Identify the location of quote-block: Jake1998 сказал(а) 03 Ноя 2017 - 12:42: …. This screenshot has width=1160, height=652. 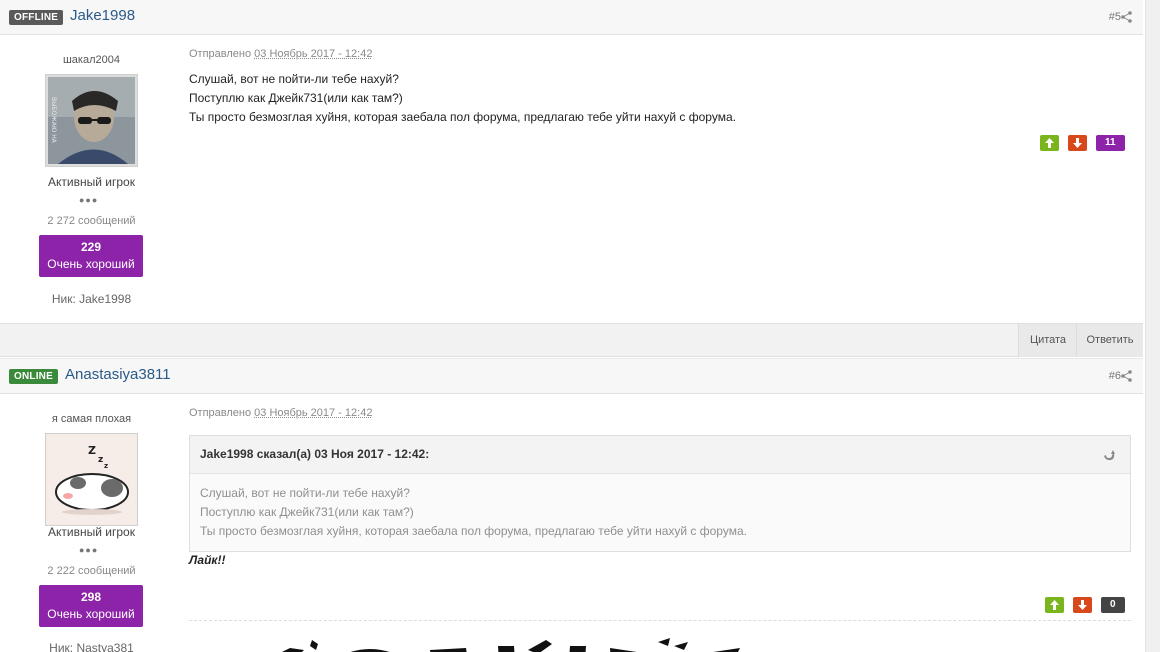
(660, 493).